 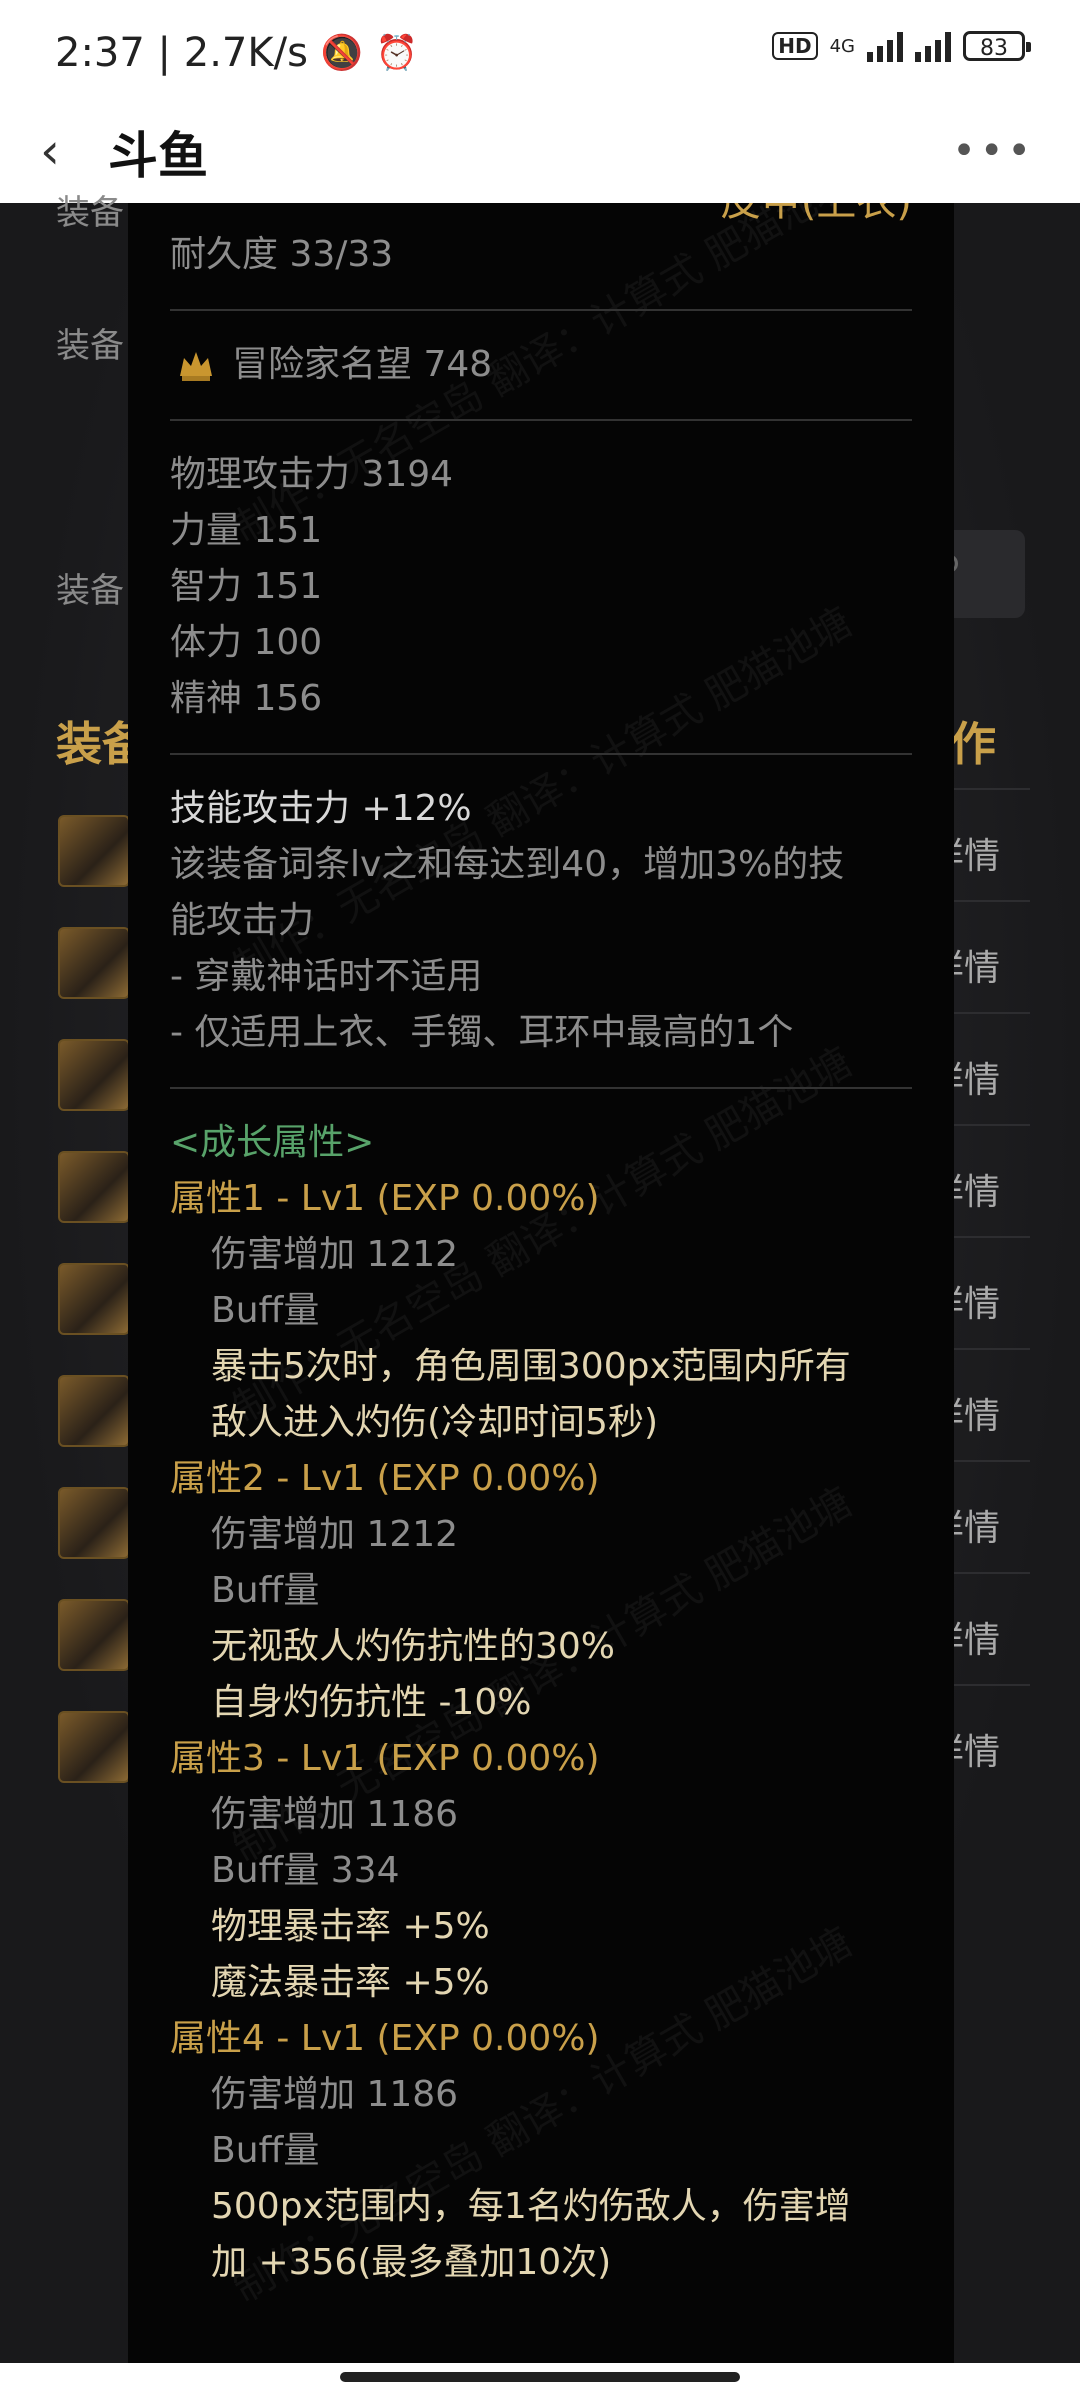 I want to click on status-bar: 2:37 | 2.7K/s 🔕 ⏰ HD 4G 83, so click(x=540, y=50).